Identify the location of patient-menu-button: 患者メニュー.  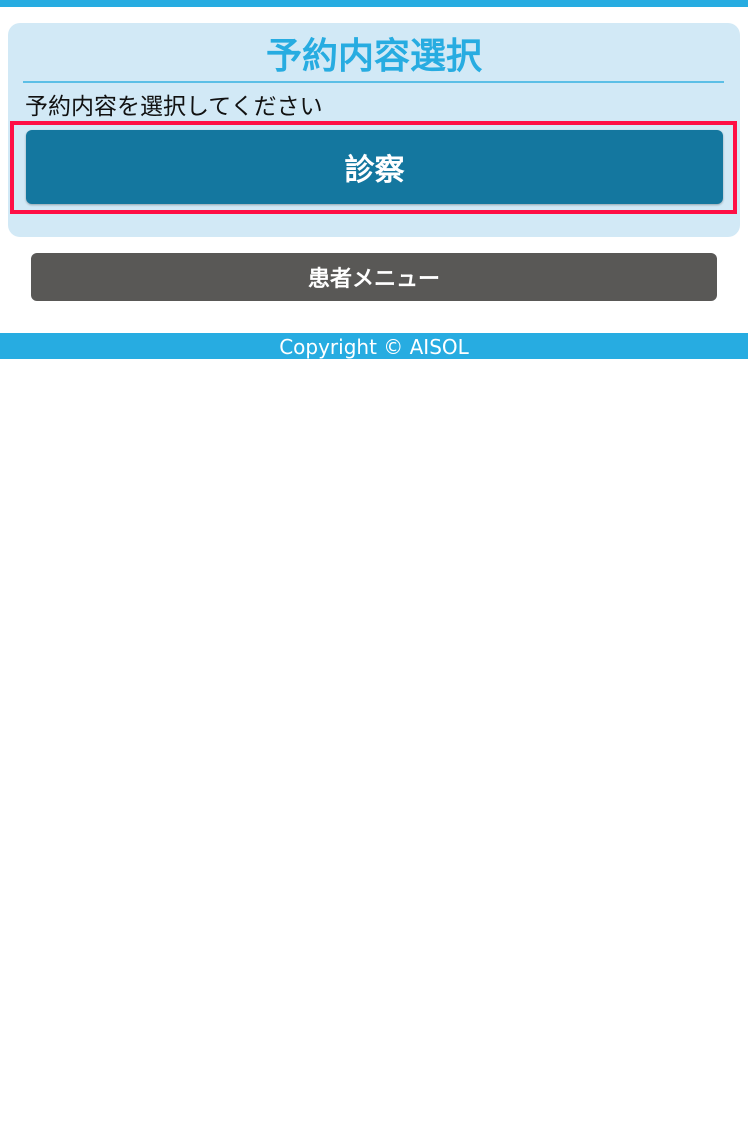
(374, 277).